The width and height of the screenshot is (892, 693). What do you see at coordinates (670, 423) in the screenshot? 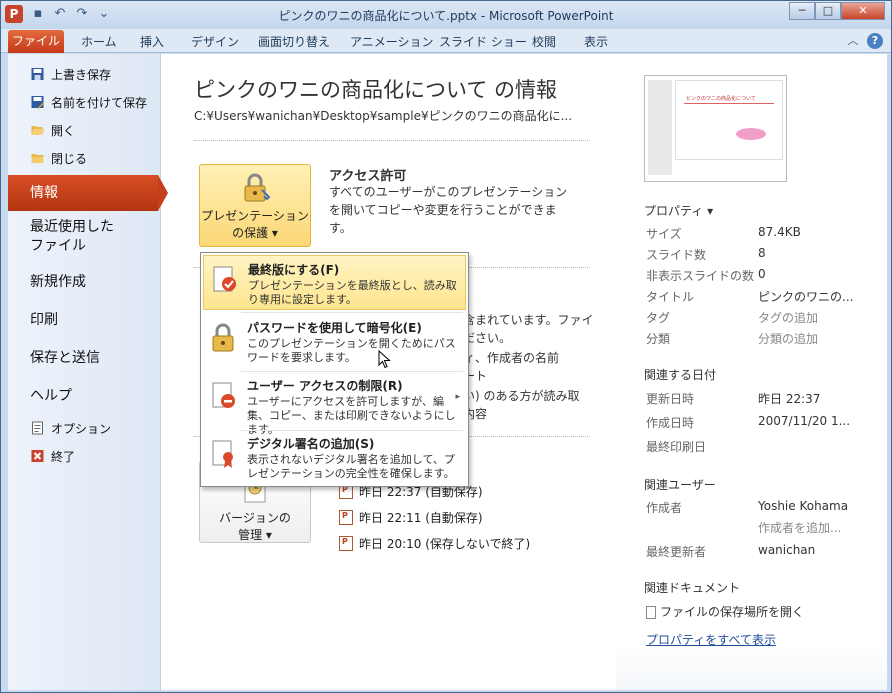
I see `date-created-label: 作成日時` at bounding box center [670, 423].